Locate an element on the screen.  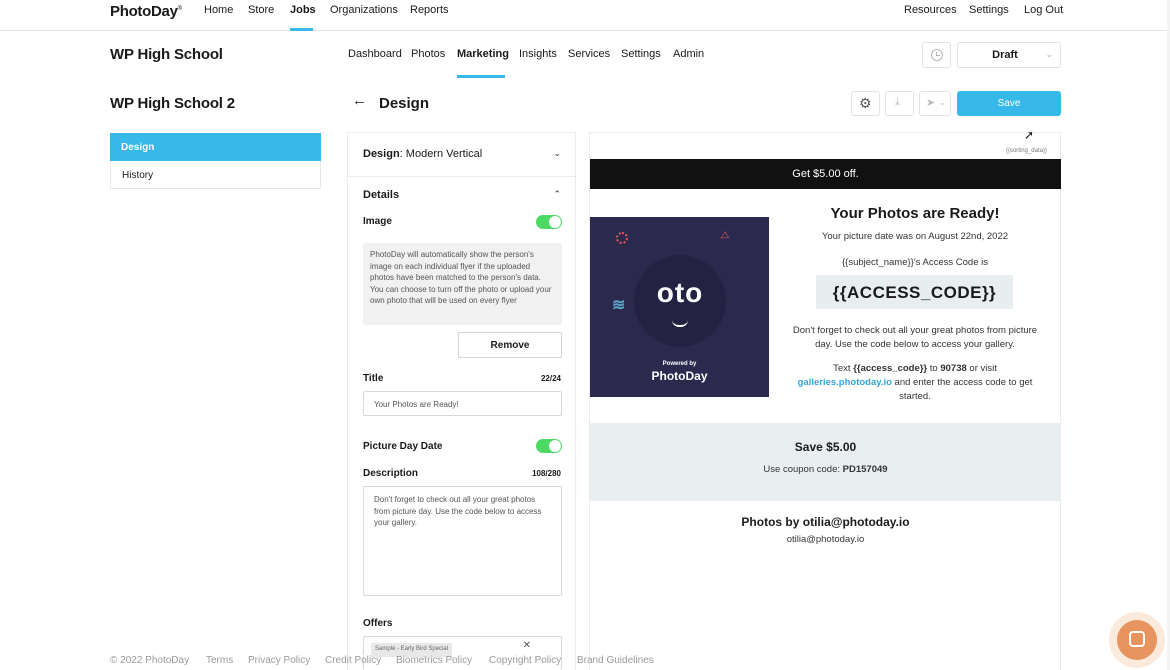
clear-icon: ✕ is located at coordinates (527, 646).